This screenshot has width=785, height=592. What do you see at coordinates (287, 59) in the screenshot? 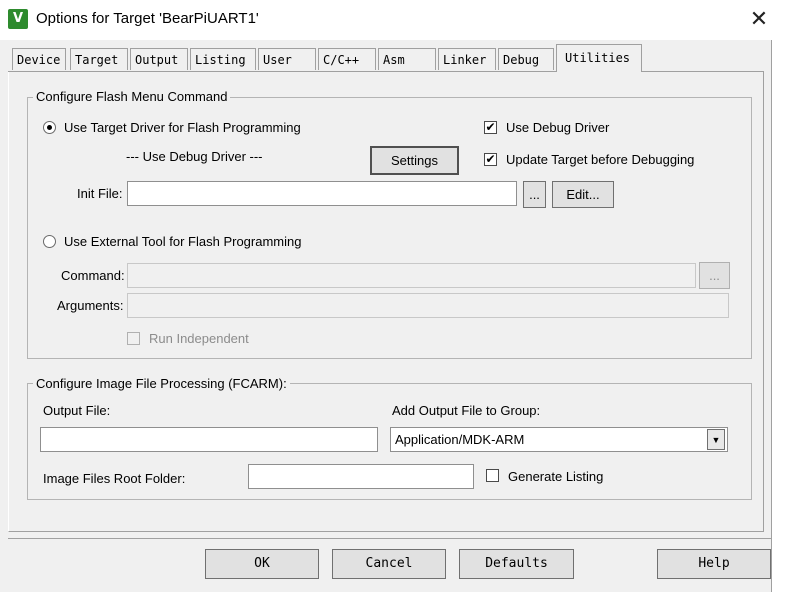
I see `tab-user: User` at bounding box center [287, 59].